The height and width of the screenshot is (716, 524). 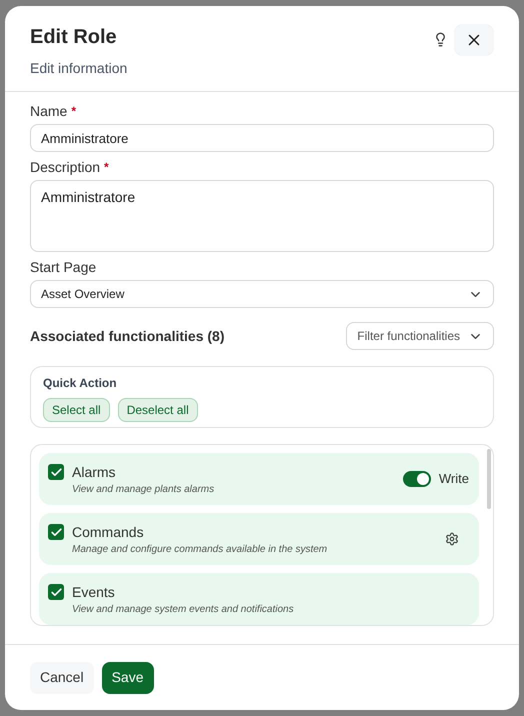 What do you see at coordinates (420, 336) in the screenshot?
I see `filter-select: Filter functionalities` at bounding box center [420, 336].